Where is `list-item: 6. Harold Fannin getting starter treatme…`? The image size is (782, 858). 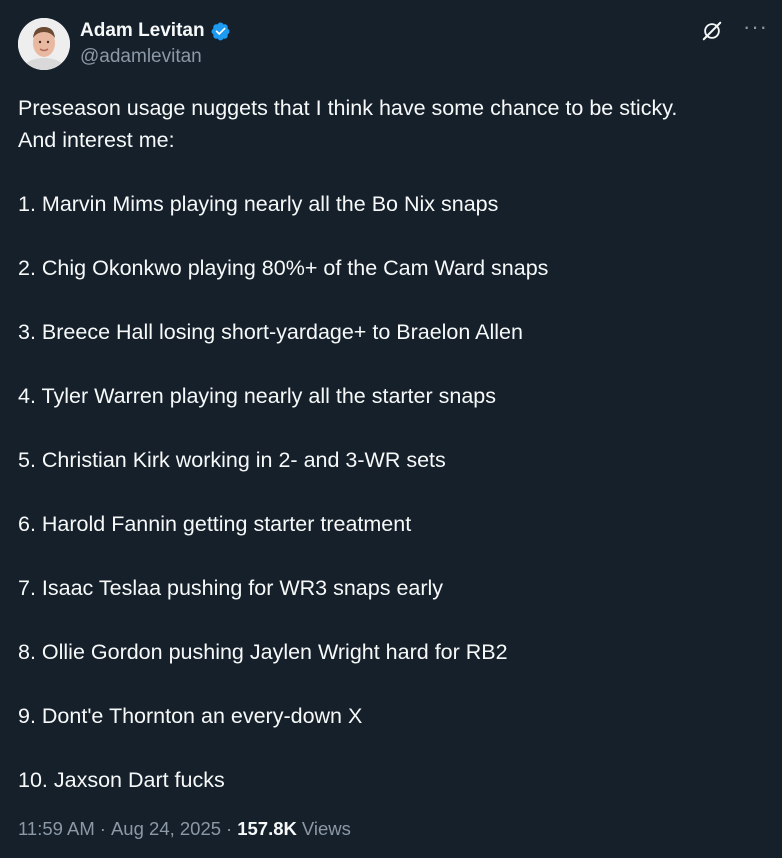 list-item: 6. Harold Fannin getting starter treatme… is located at coordinates (215, 524).